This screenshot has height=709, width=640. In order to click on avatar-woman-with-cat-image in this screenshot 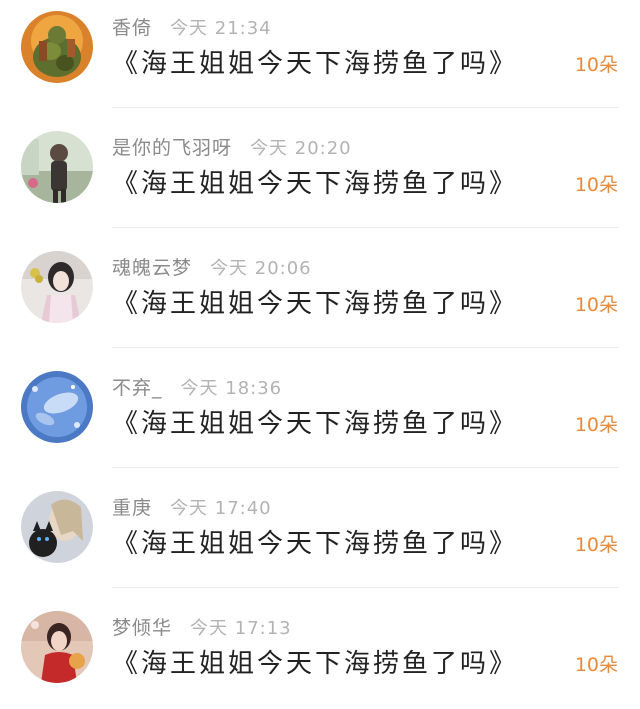, I will do `click(57, 527)`.